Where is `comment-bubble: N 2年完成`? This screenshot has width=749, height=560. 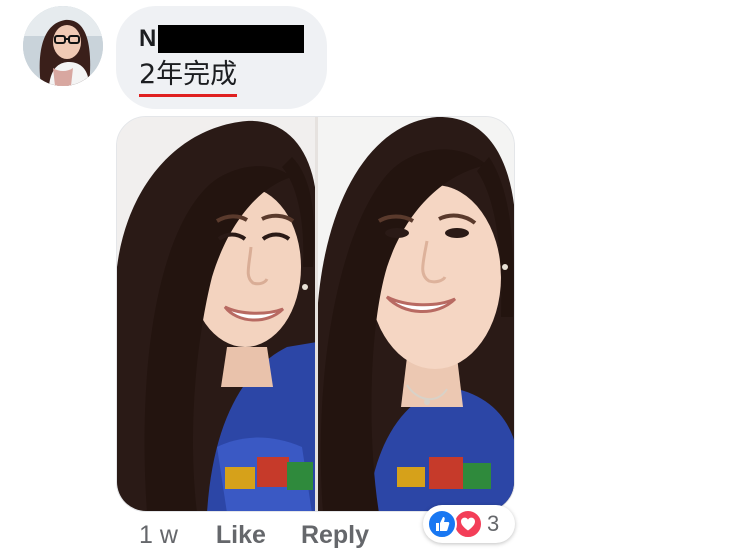
comment-bubble: N 2年完成 is located at coordinates (221, 57).